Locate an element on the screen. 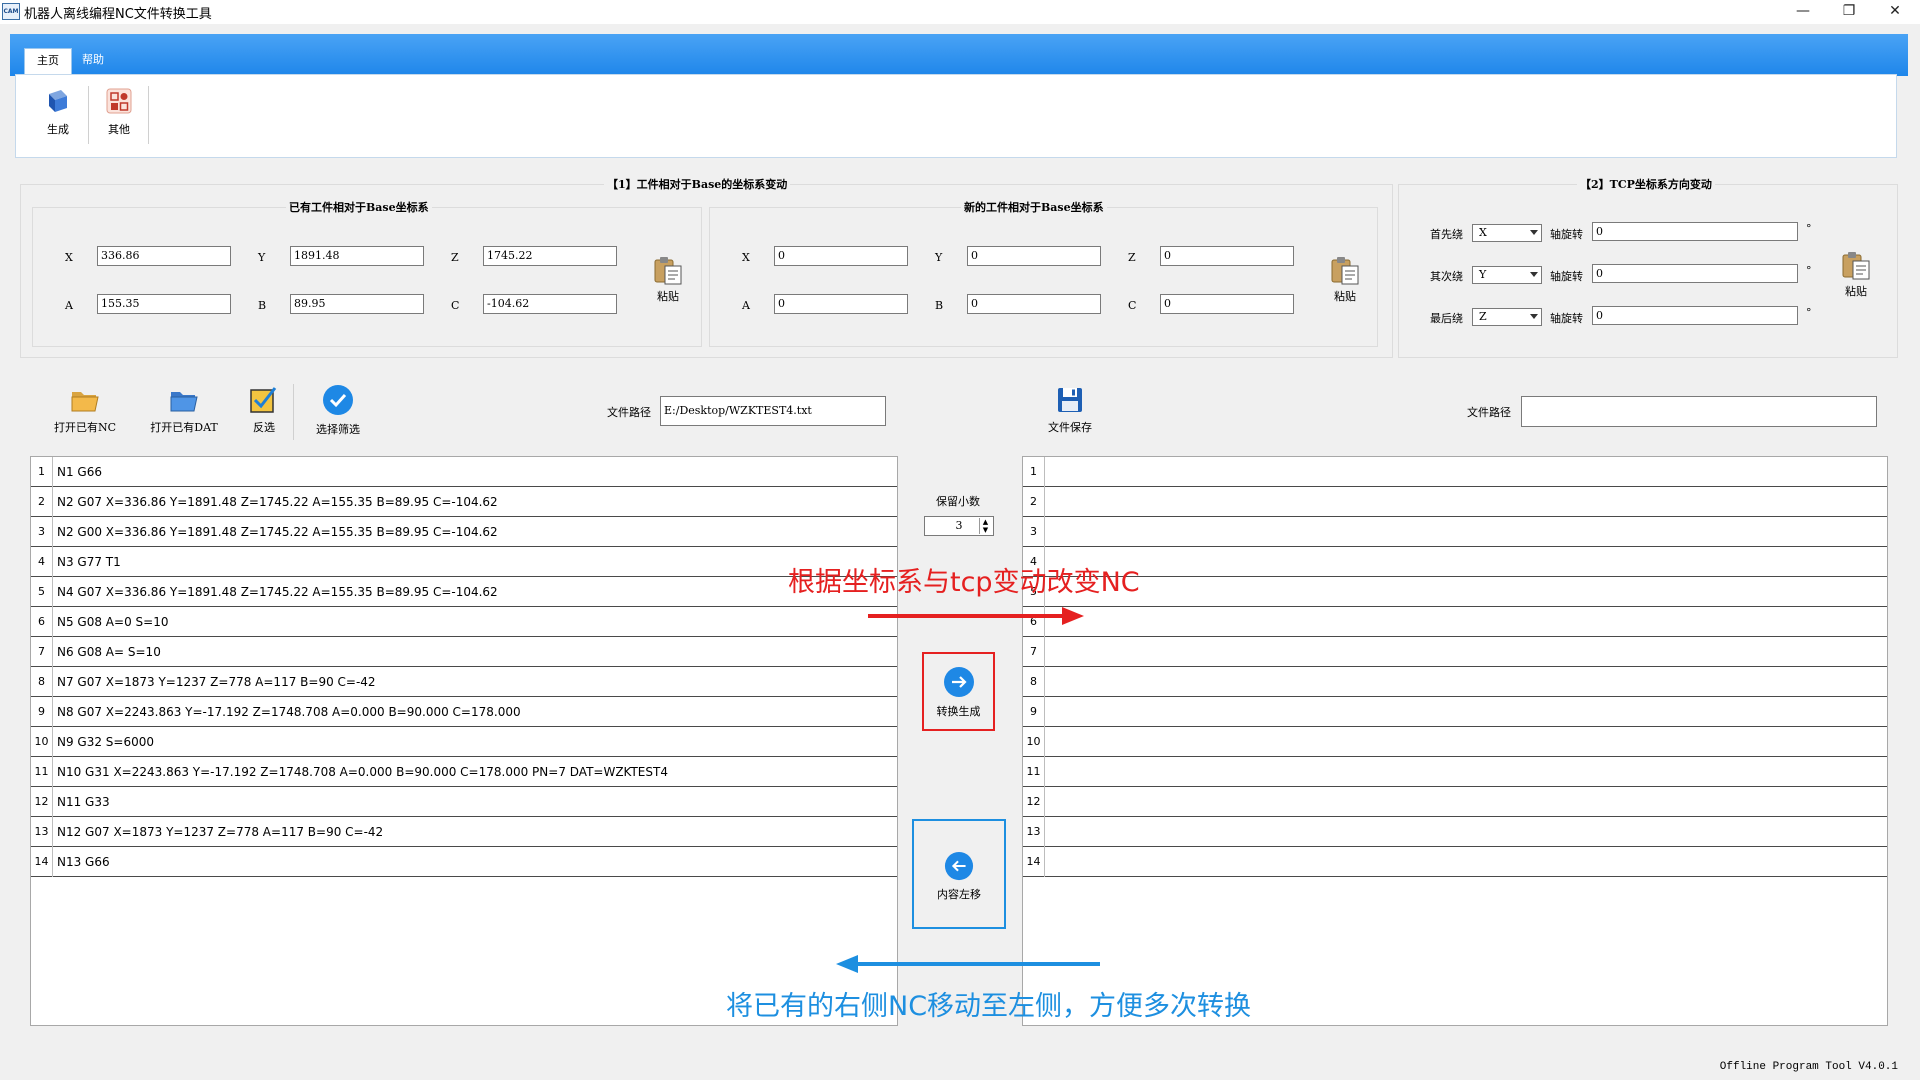 The height and width of the screenshot is (1080, 1920). tcp-second-label: 其次绕 is located at coordinates (1446, 276).